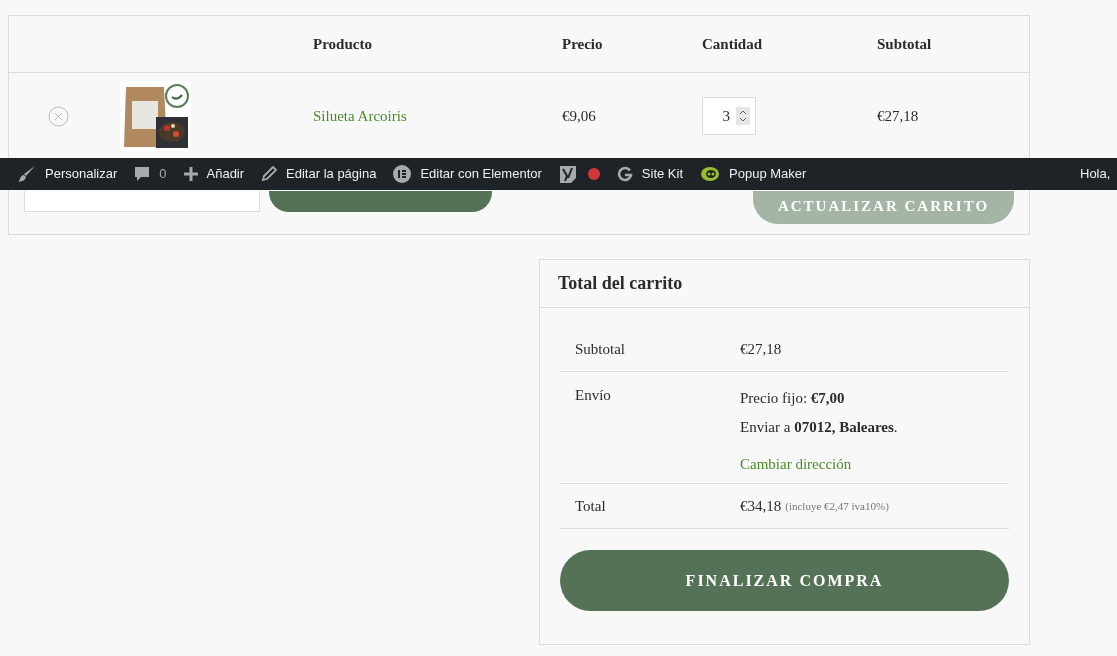 This screenshot has height=656, width=1117. What do you see at coordinates (624, 174) in the screenshot?
I see `google-icon` at bounding box center [624, 174].